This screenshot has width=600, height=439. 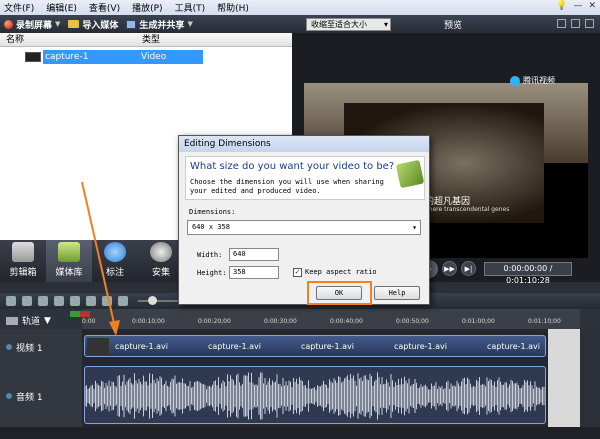 I want to click on subtitle-english: There transcendental genes, so click(x=467, y=209).